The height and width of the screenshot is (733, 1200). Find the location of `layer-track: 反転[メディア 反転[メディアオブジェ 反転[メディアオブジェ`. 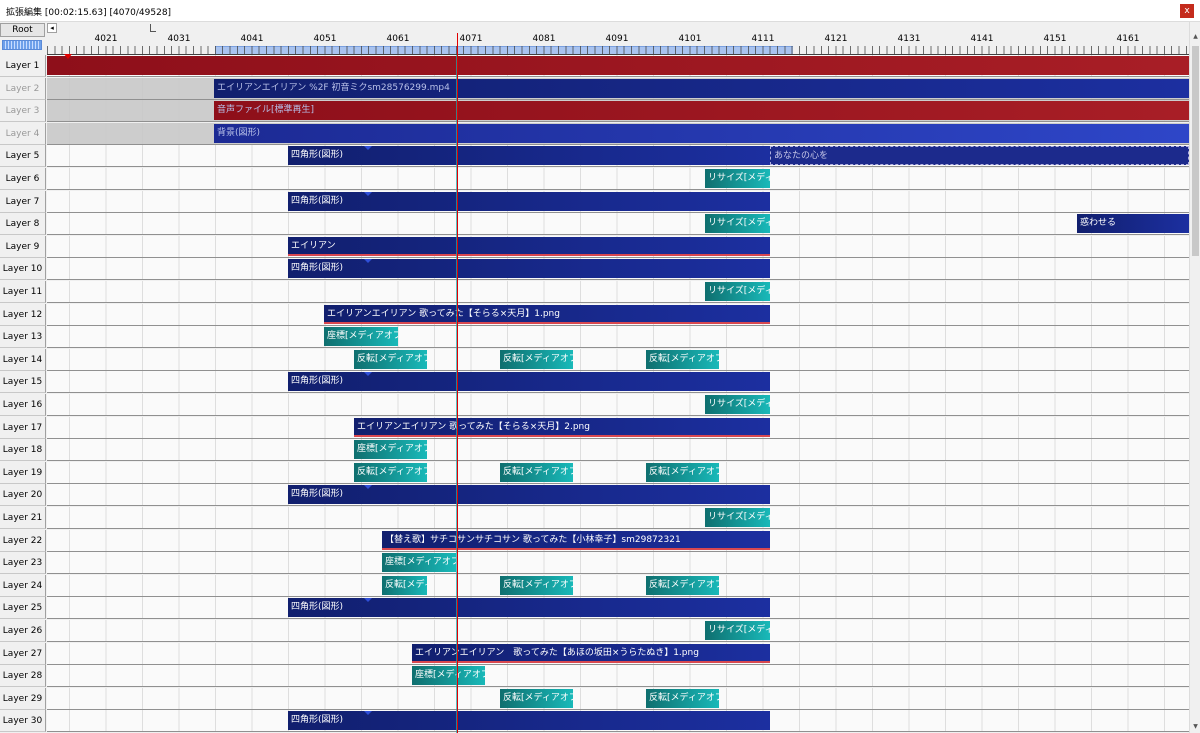

layer-track: 反転[メディア 反転[メディアオブジェ 反転[メディアオブジェ is located at coordinates (618, 585).